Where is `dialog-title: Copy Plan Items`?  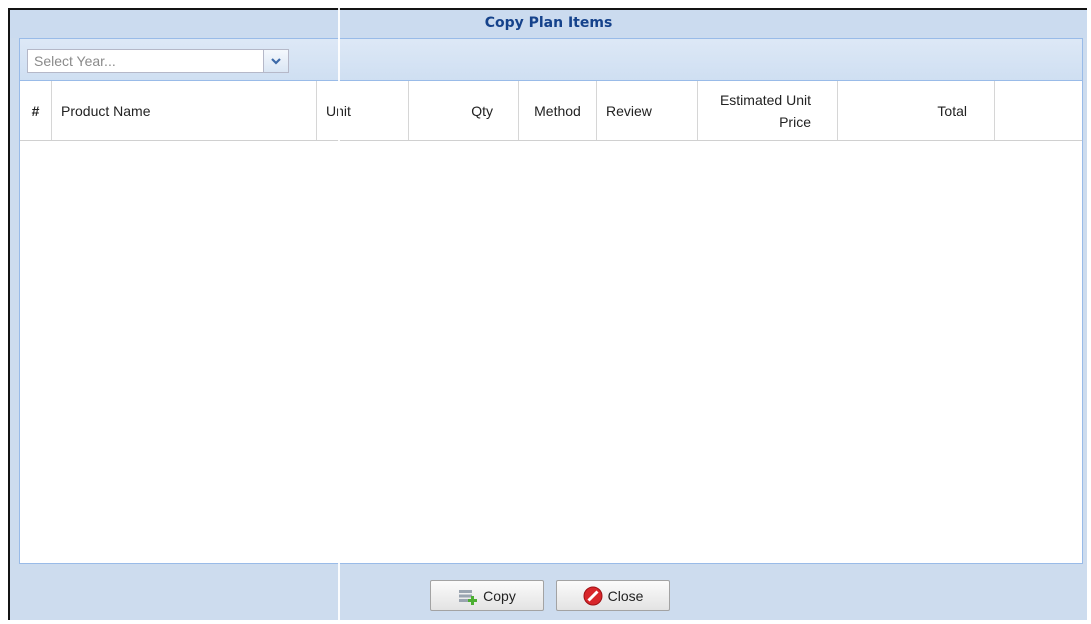
dialog-title: Copy Plan Items is located at coordinates (548, 23).